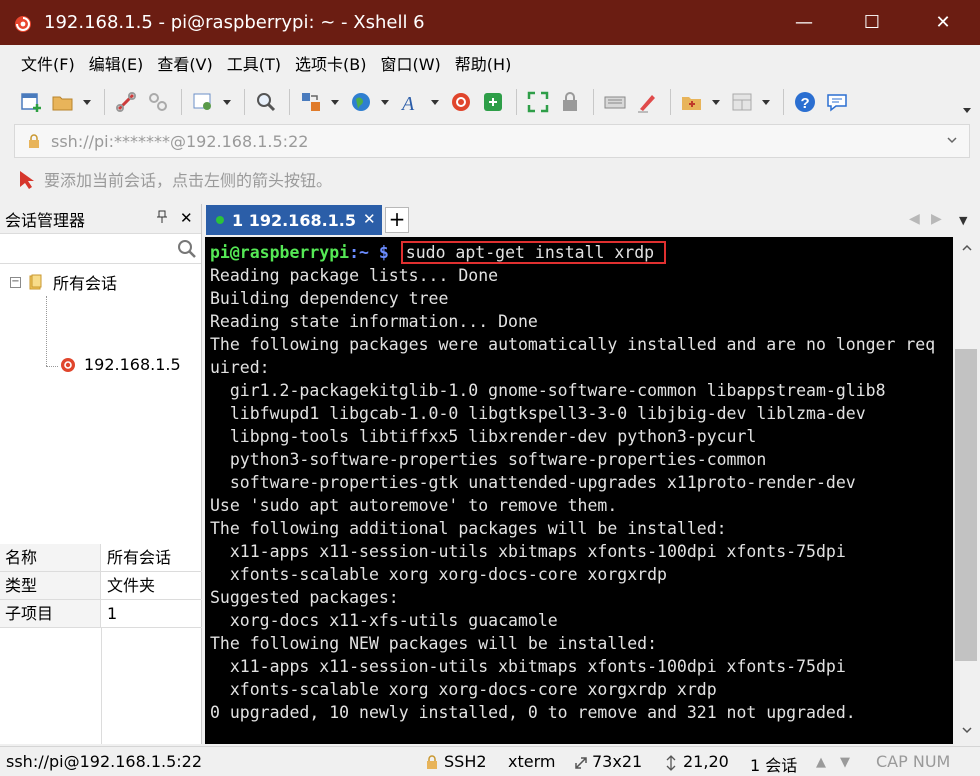 The image size is (980, 776). I want to click on resize-icon, so click(581, 763).